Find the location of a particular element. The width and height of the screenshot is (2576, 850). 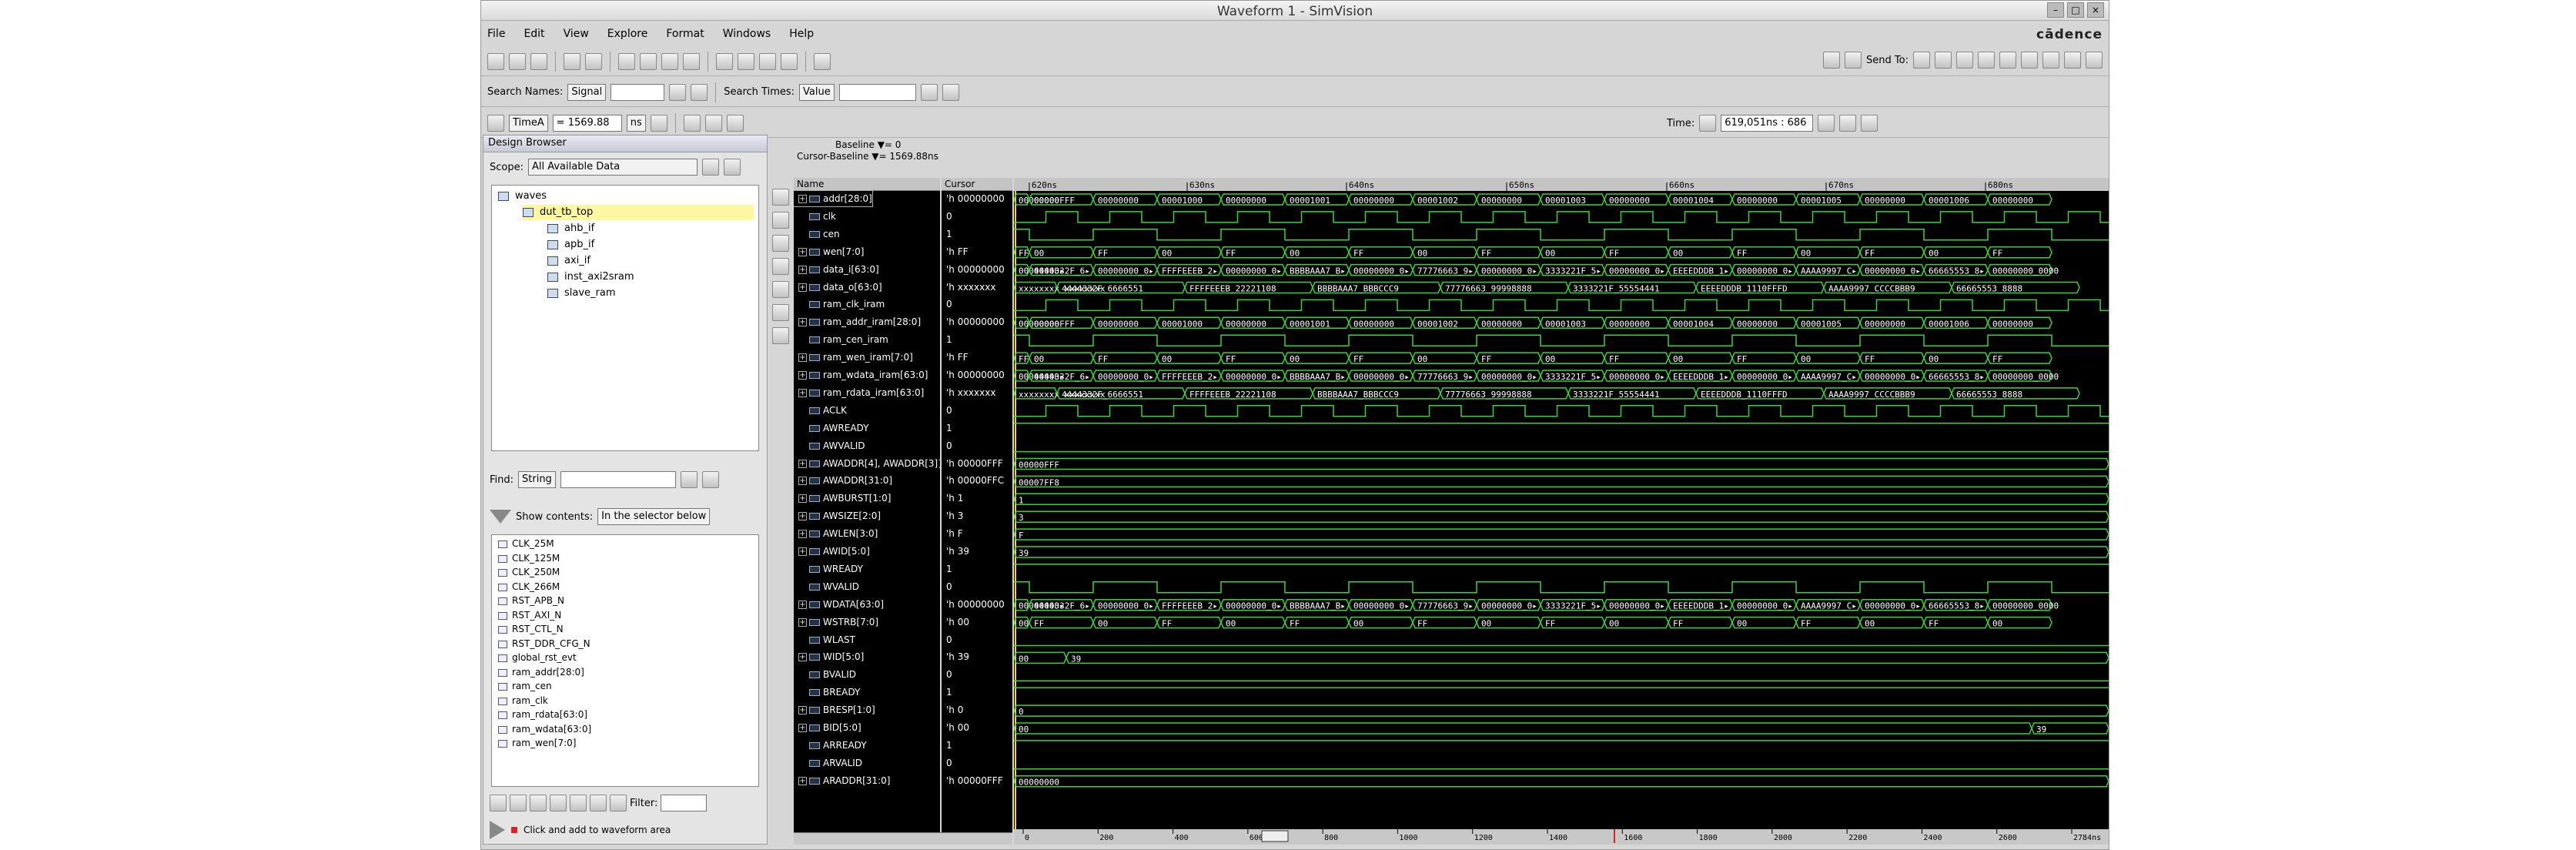

tree-node-slave-ram: slave_ram is located at coordinates (581, 293).